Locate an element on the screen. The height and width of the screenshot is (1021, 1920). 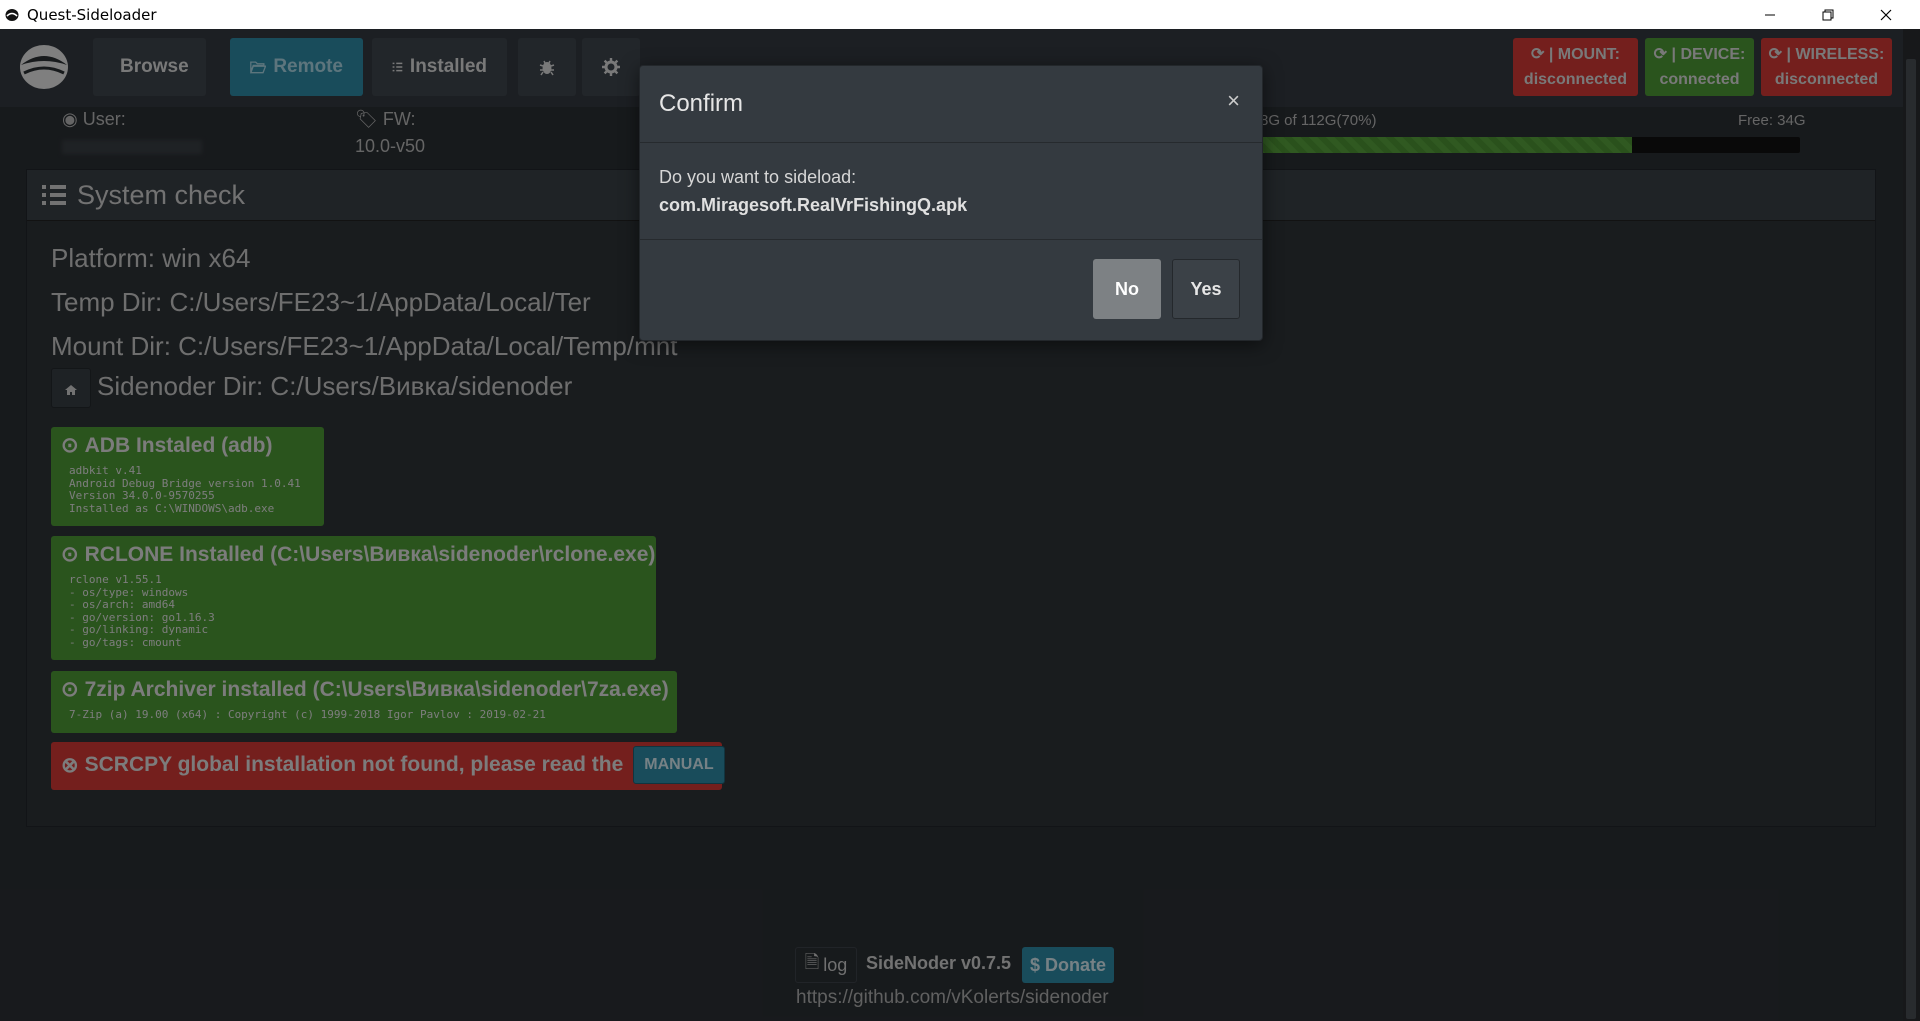
restore-icon is located at coordinates (1828, 14).